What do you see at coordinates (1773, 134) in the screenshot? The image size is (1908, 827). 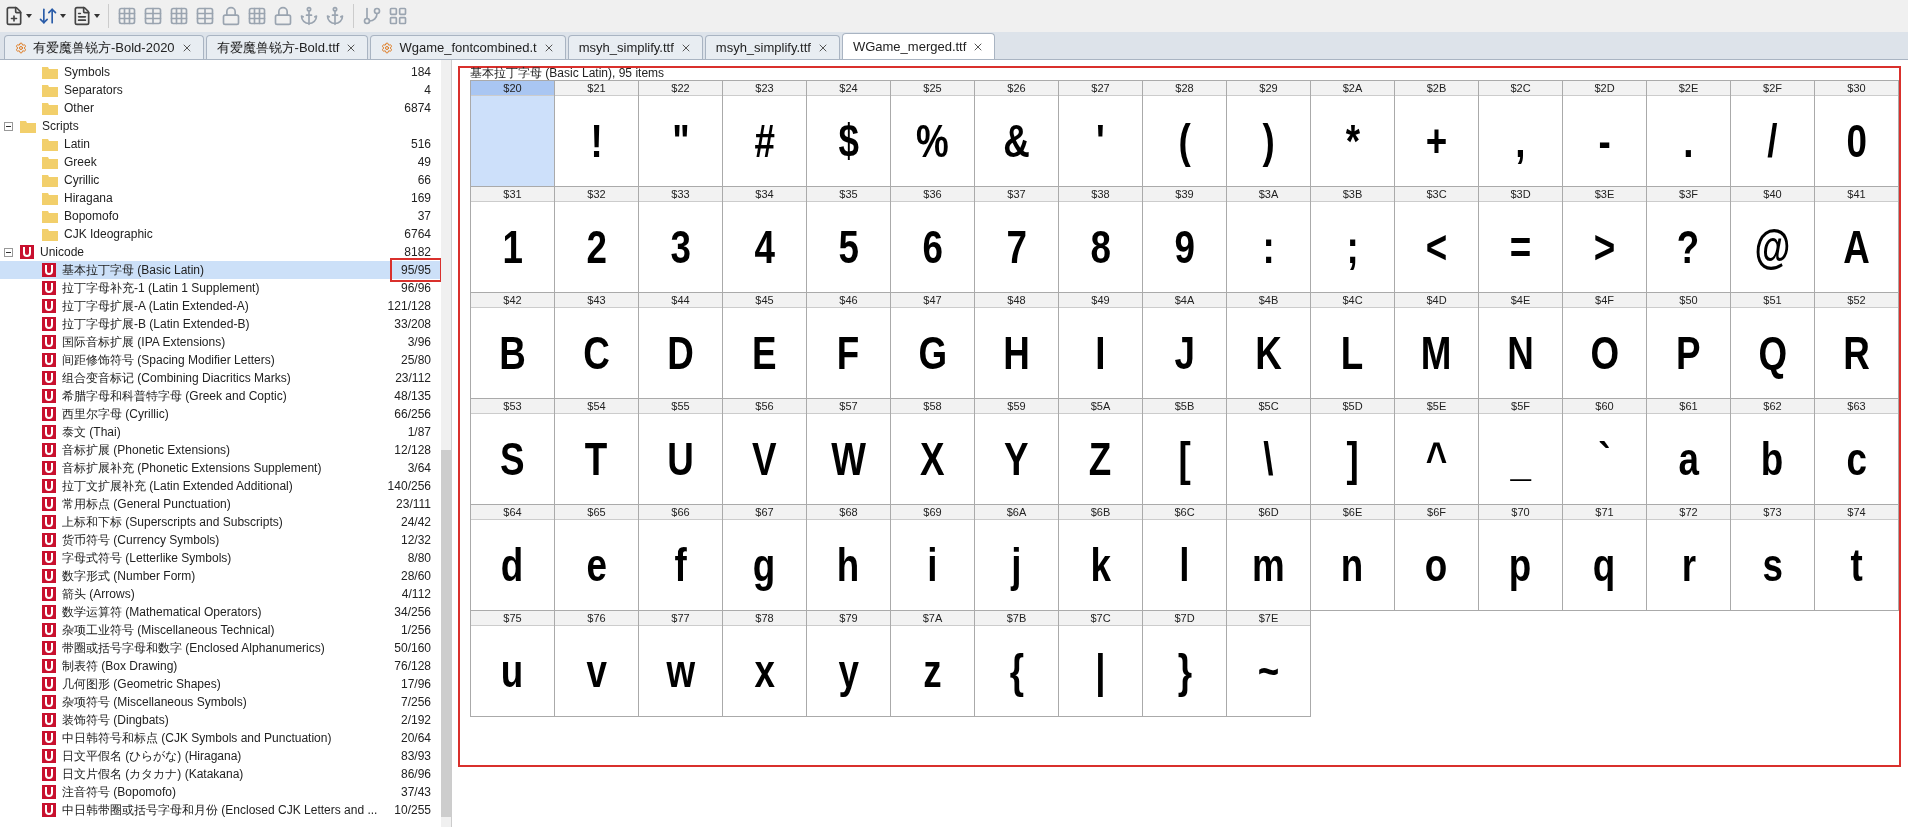 I see `glyph-cell: $2F /` at bounding box center [1773, 134].